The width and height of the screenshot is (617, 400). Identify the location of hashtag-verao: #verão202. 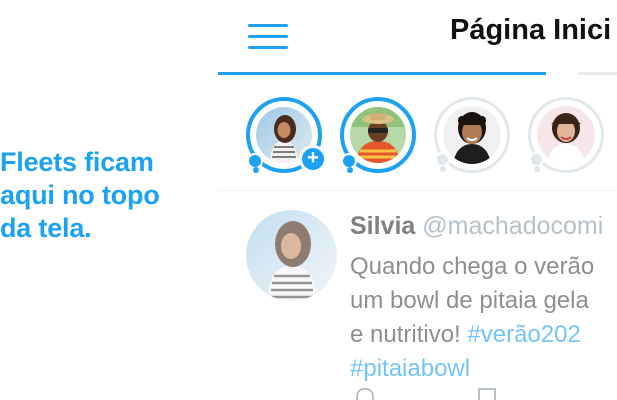
(523, 334).